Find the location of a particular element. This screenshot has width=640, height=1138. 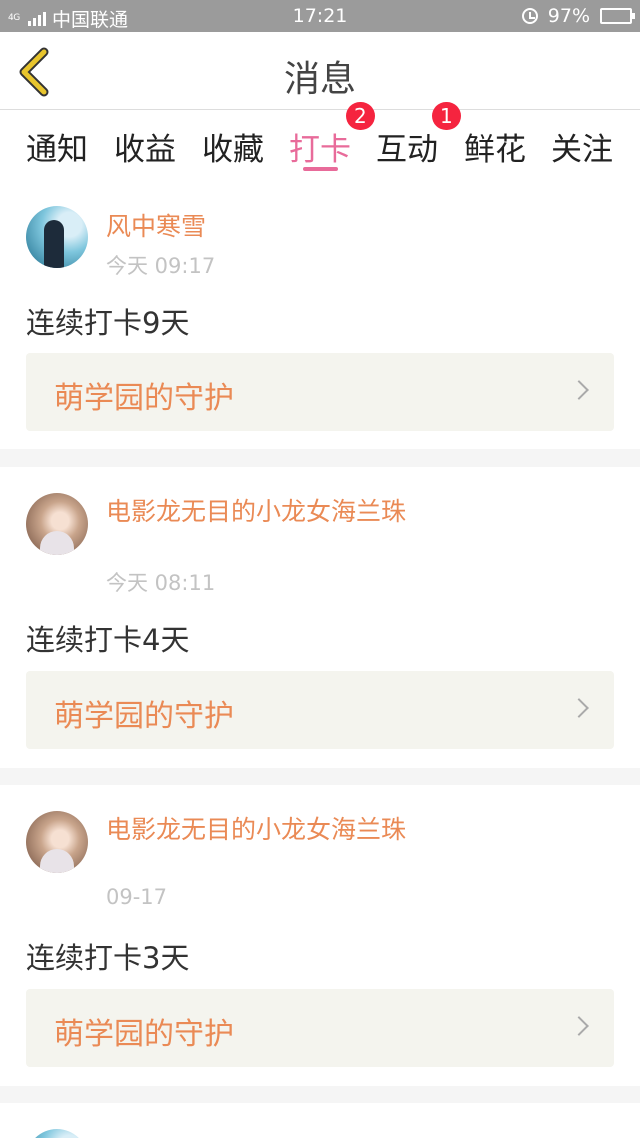

username: 风中寒雪 is located at coordinates (256, 226).